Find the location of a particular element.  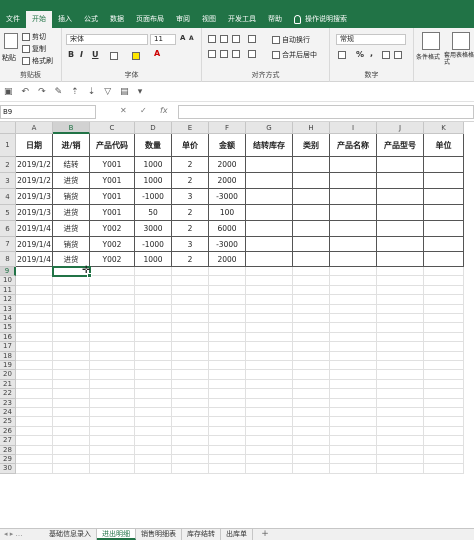

column-header: F is located at coordinates (227, 128).